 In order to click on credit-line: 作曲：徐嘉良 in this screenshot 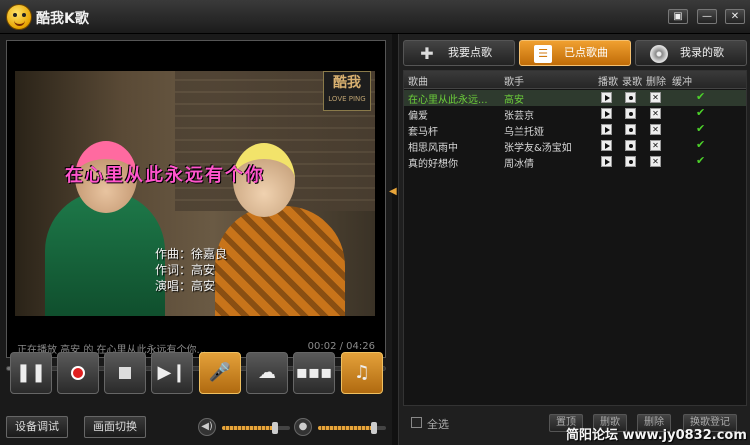, I will do `click(191, 254)`.